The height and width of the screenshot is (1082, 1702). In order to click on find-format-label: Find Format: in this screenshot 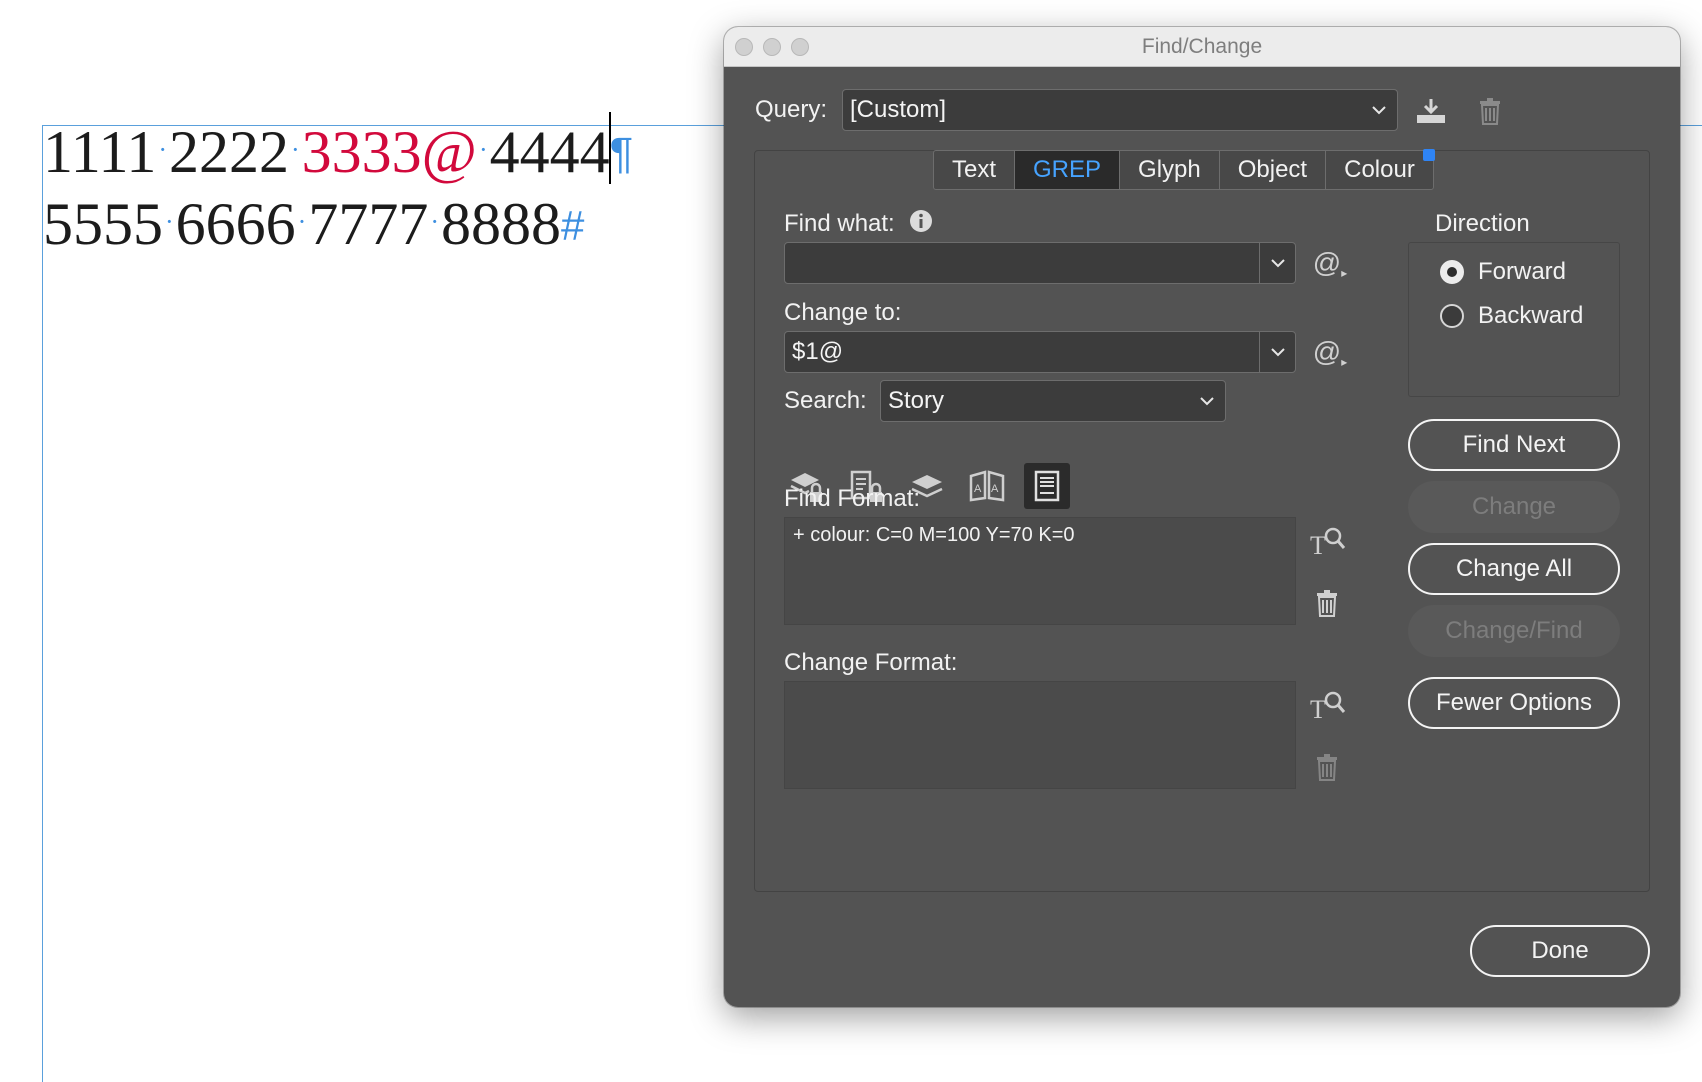, I will do `click(852, 498)`.